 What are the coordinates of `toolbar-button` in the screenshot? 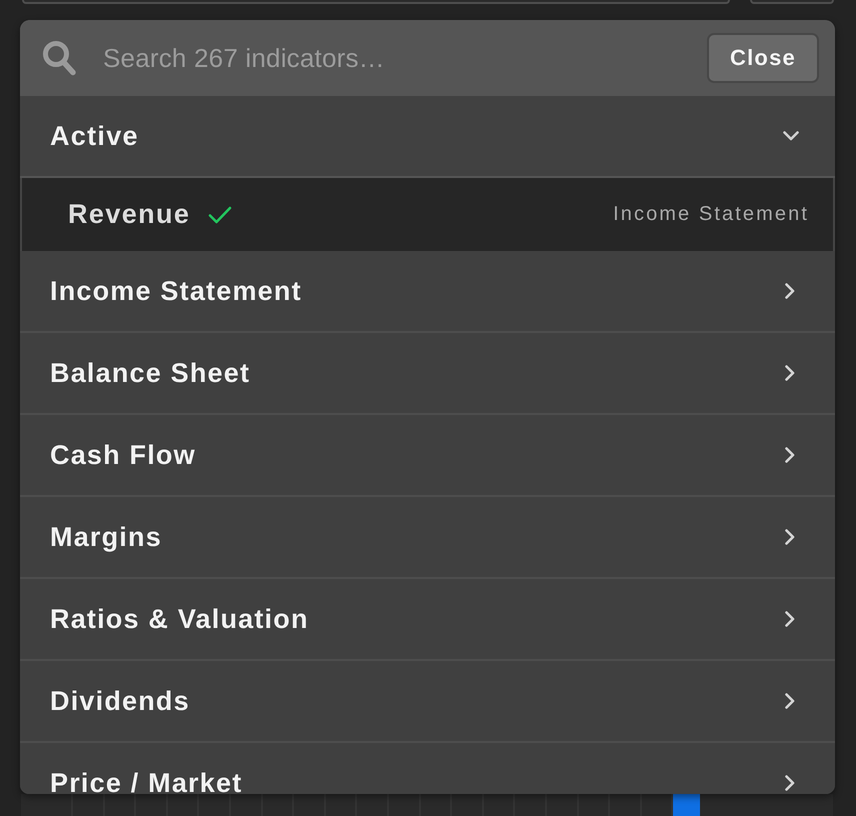 It's located at (792, 2).